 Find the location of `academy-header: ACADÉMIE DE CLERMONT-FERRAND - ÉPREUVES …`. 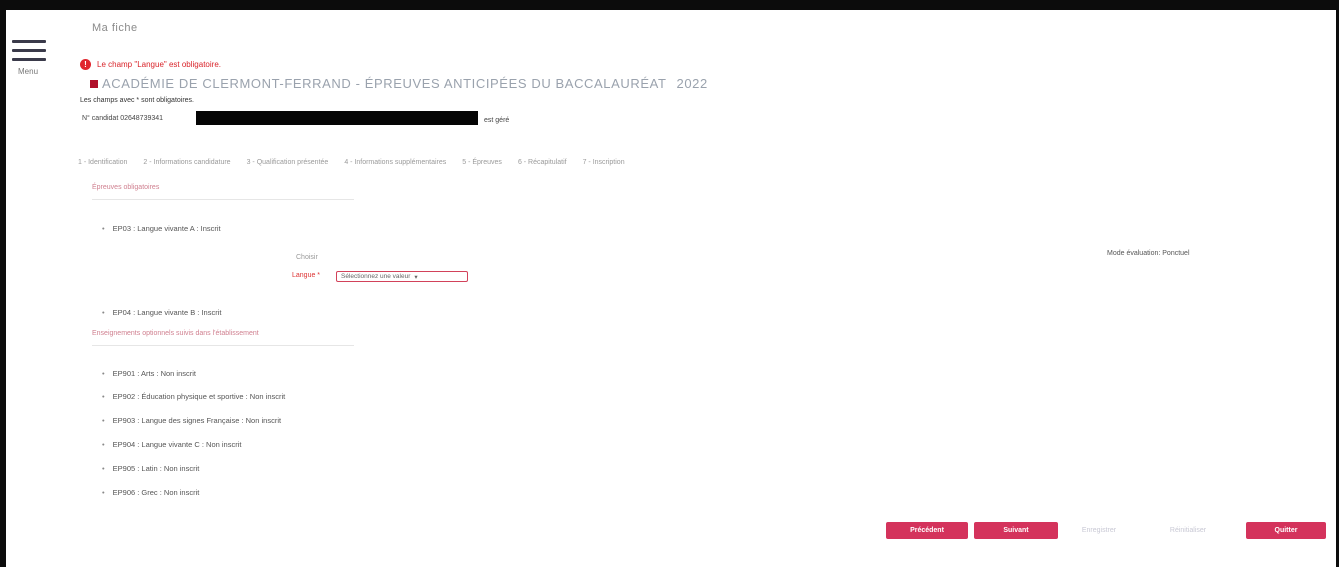

academy-header: ACADÉMIE DE CLERMONT-FERRAND - ÉPREUVES … is located at coordinates (399, 83).